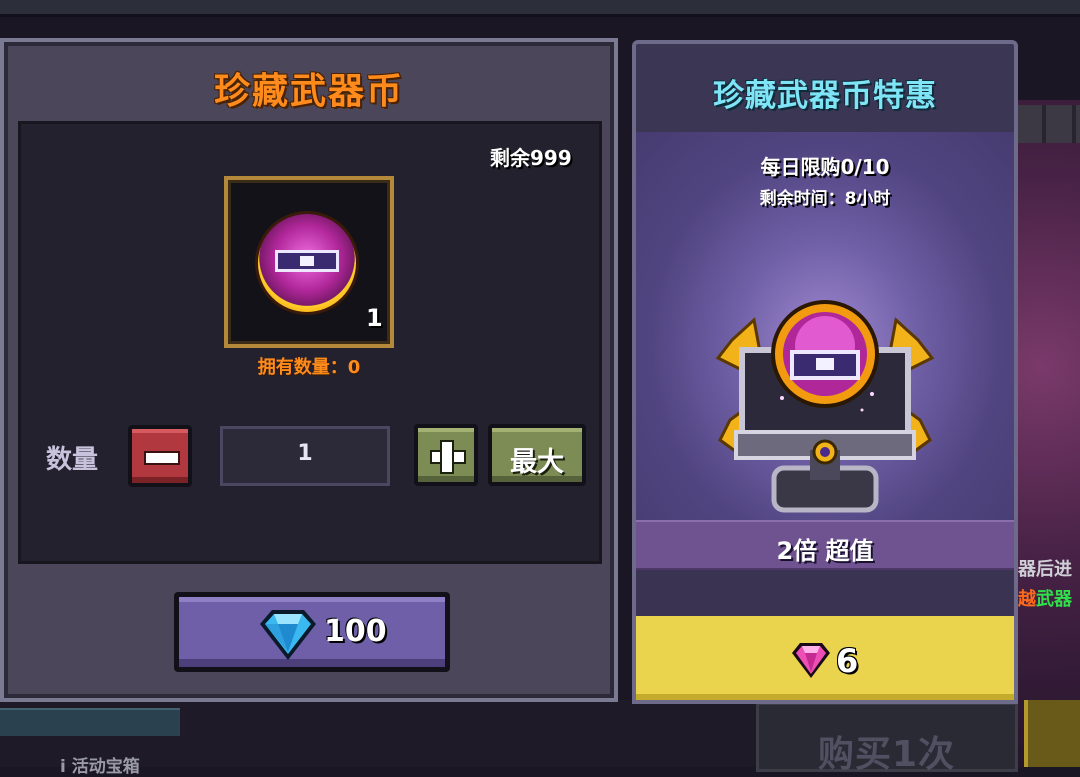 The image size is (1080, 777). I want to click on daily-limit: 每日限购0/10, so click(825, 167).